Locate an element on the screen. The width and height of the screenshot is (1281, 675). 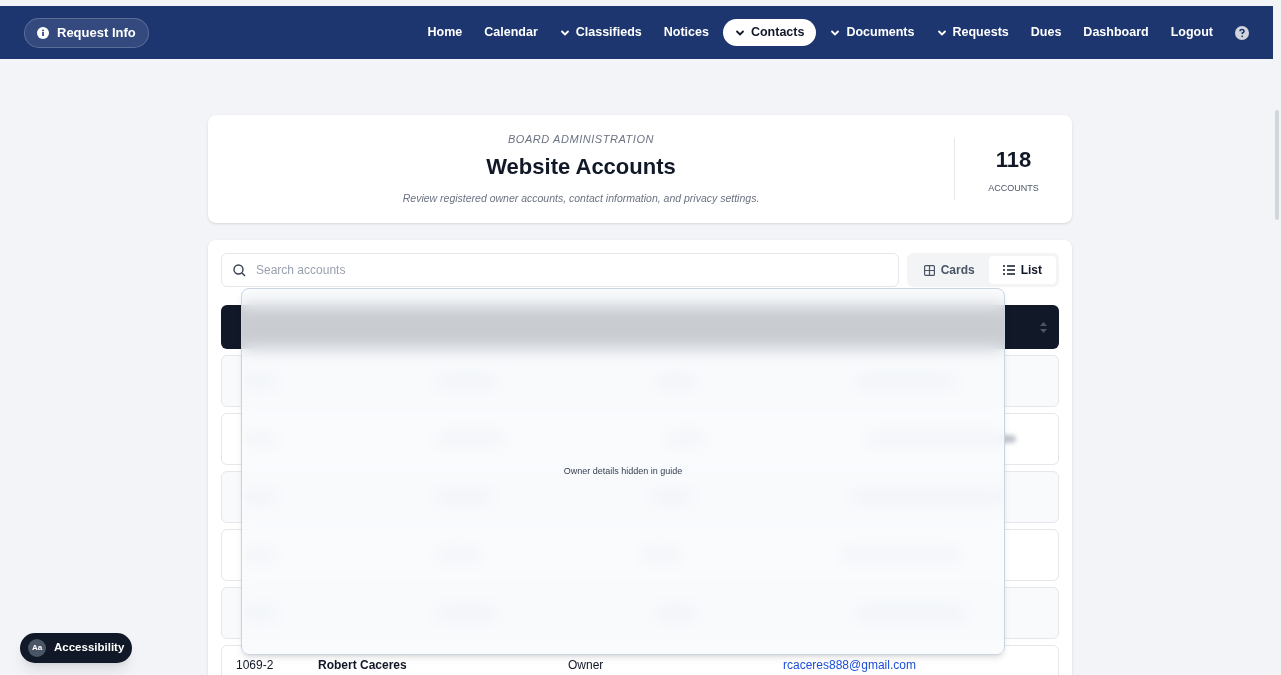
view-tab: Cards is located at coordinates (949, 270).